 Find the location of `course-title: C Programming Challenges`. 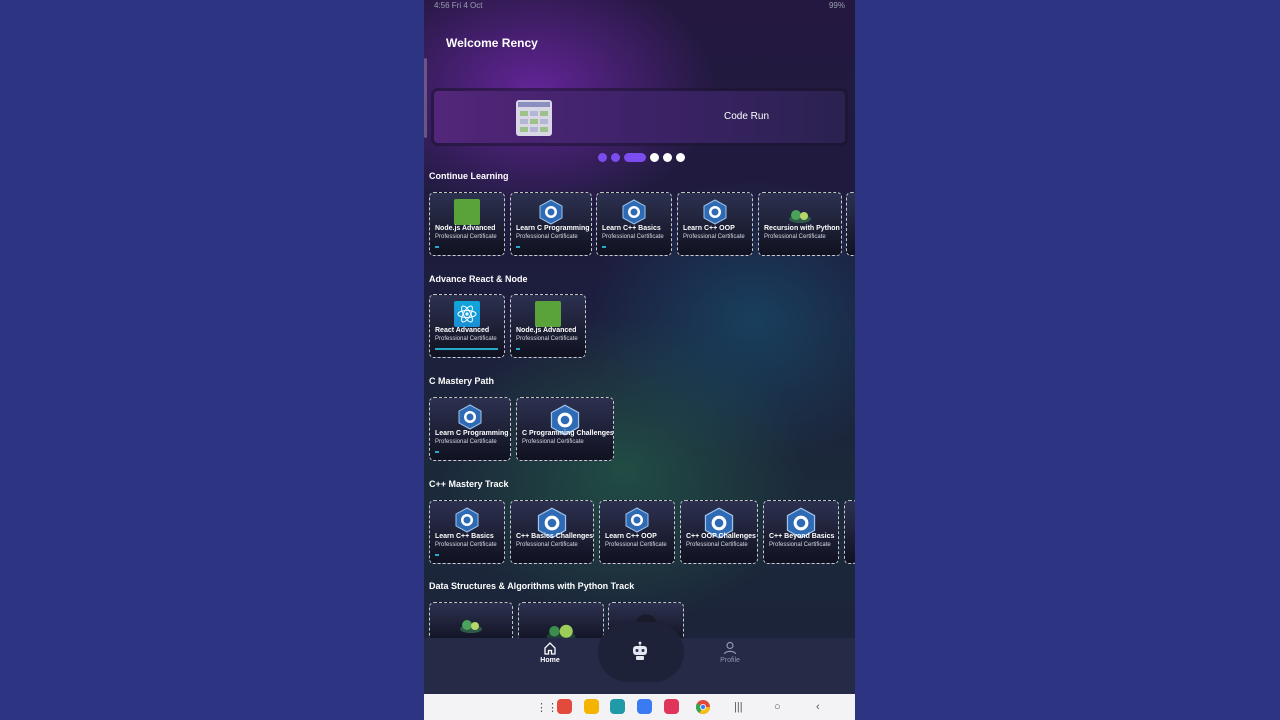

course-title: C Programming Challenges is located at coordinates (568, 433).